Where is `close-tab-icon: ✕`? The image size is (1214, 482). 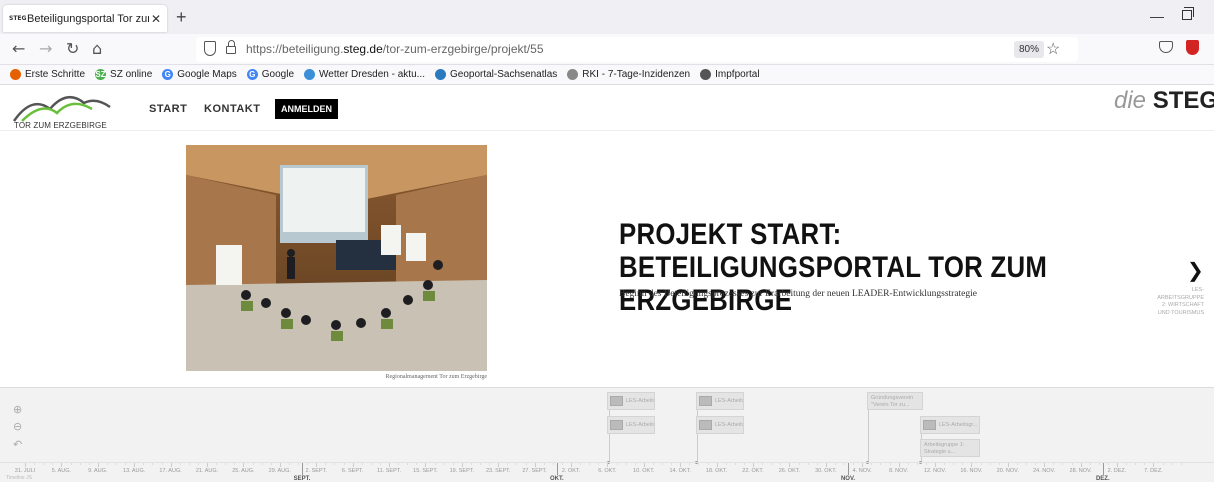
close-tab-icon: ✕ is located at coordinates (156, 19).